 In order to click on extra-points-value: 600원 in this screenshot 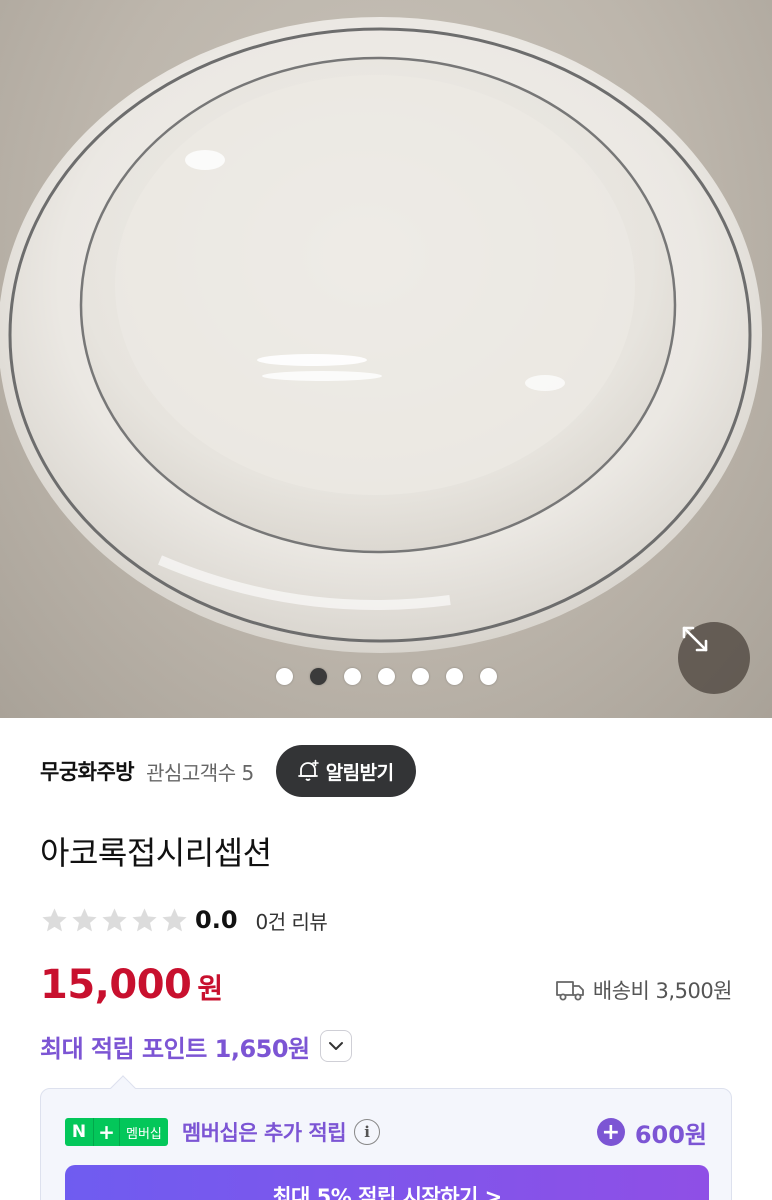, I will do `click(670, 1134)`.